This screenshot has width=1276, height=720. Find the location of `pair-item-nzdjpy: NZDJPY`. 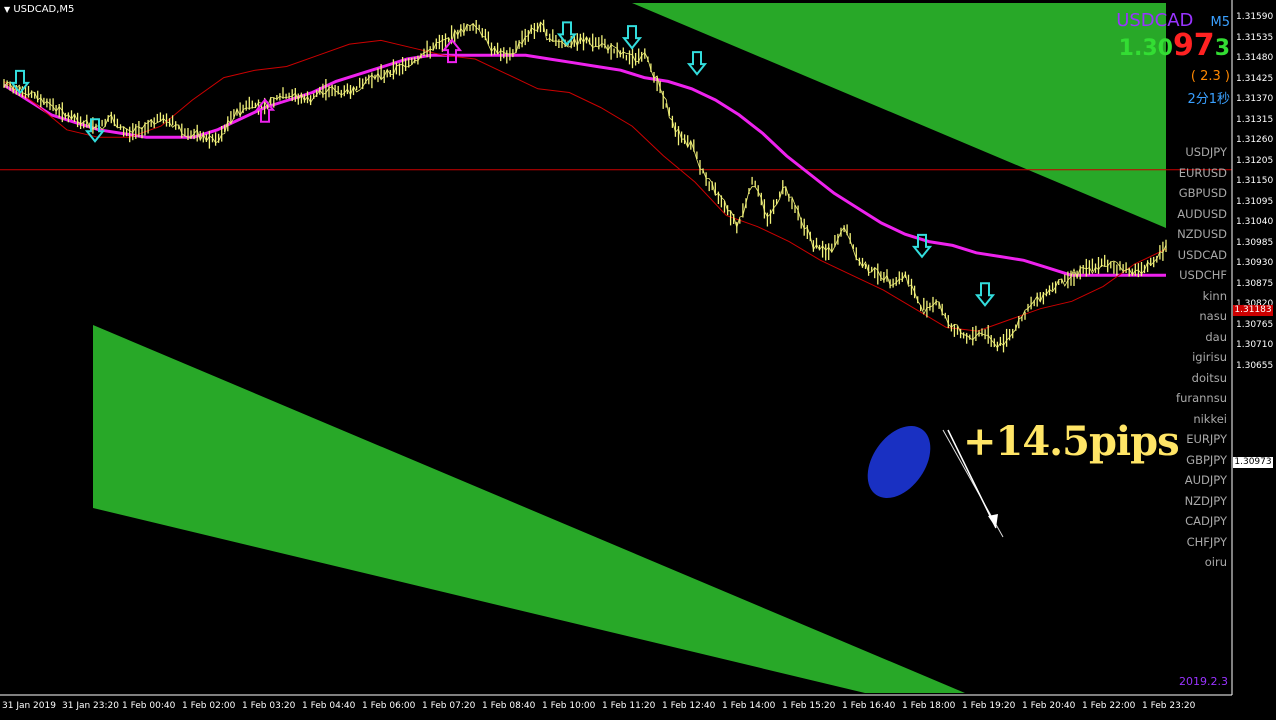

pair-item-nzdjpy: NZDJPY is located at coordinates (1206, 501).